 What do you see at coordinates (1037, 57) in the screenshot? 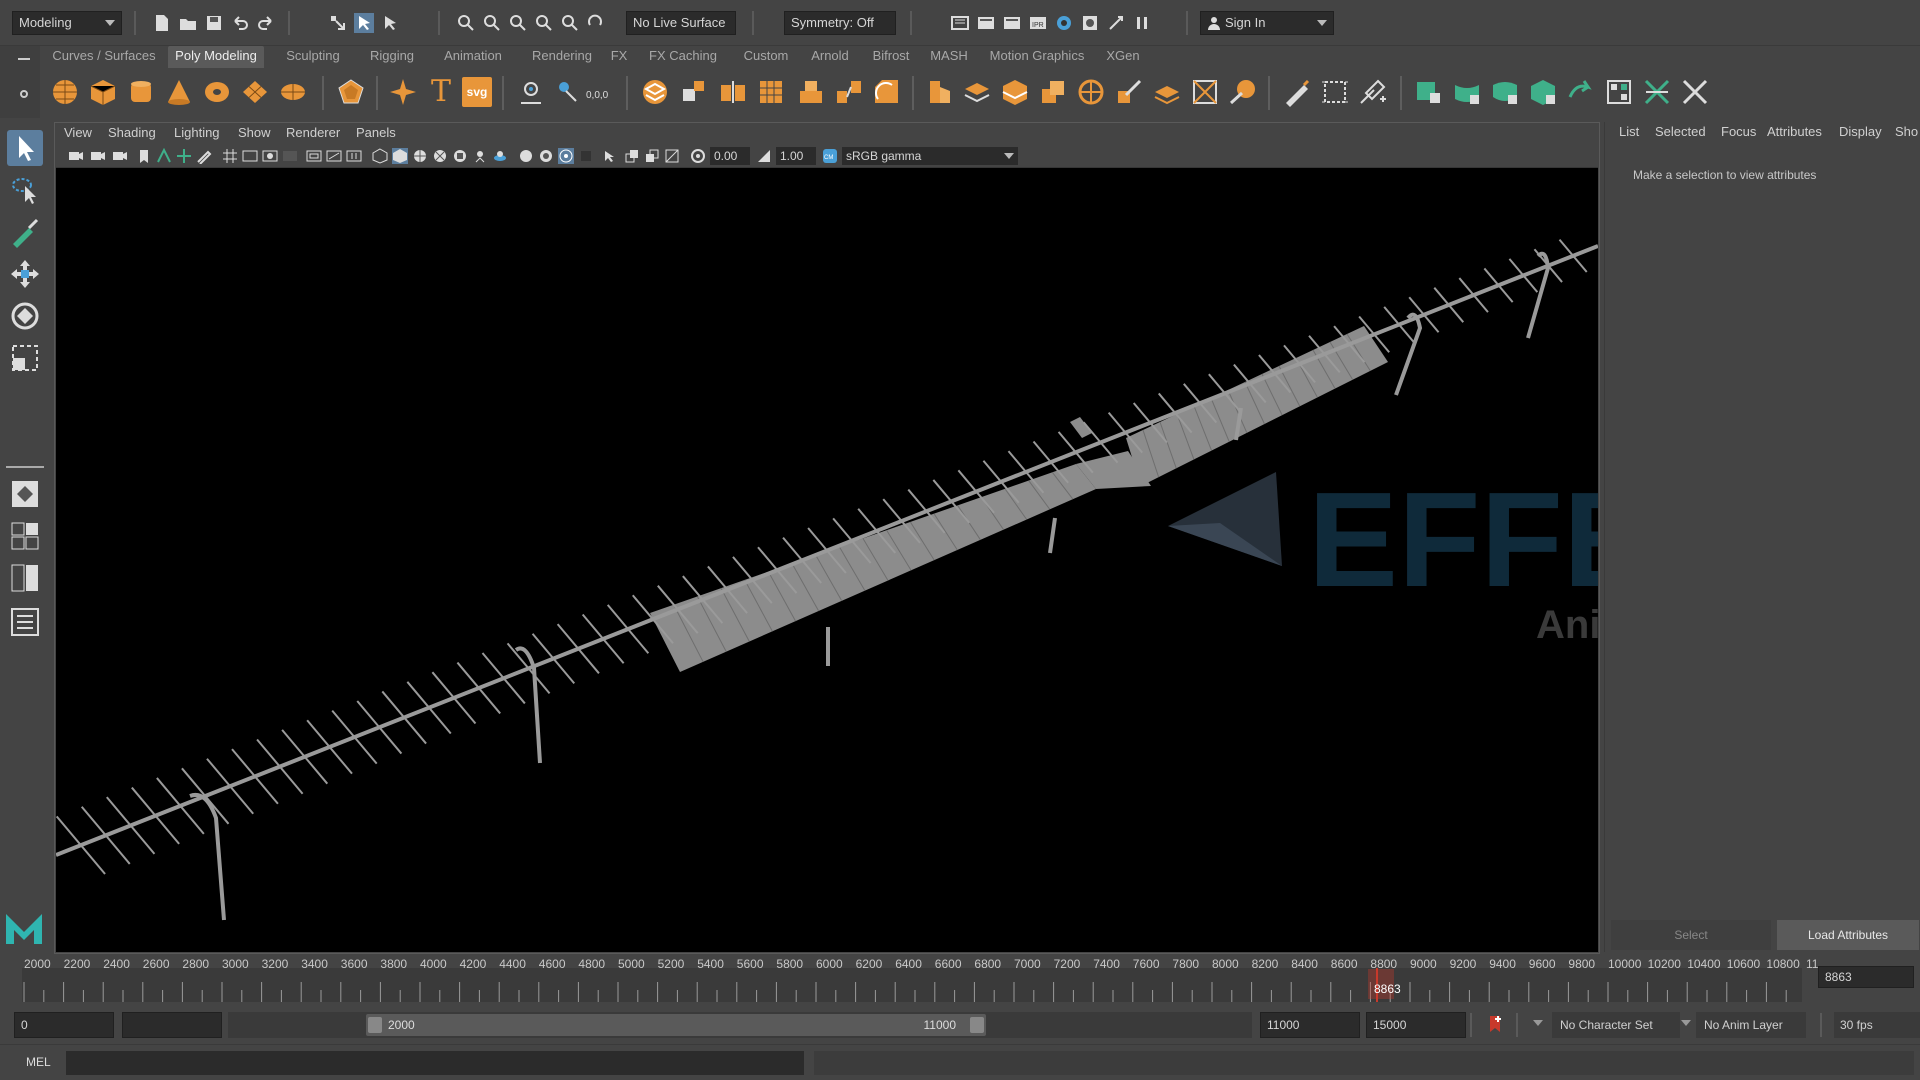
I see `tab-motion-graphics: Motion Graphics` at bounding box center [1037, 57].